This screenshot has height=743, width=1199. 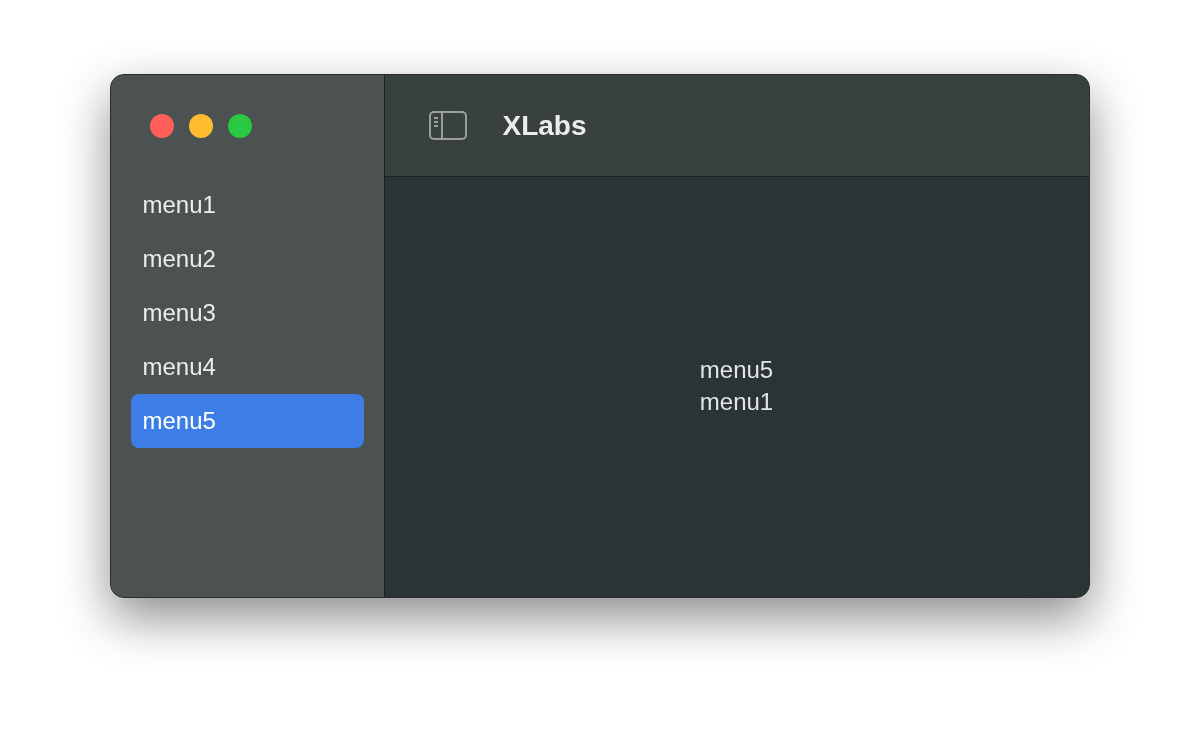 What do you see at coordinates (447, 125) in the screenshot?
I see `sidebar-toggle-icon` at bounding box center [447, 125].